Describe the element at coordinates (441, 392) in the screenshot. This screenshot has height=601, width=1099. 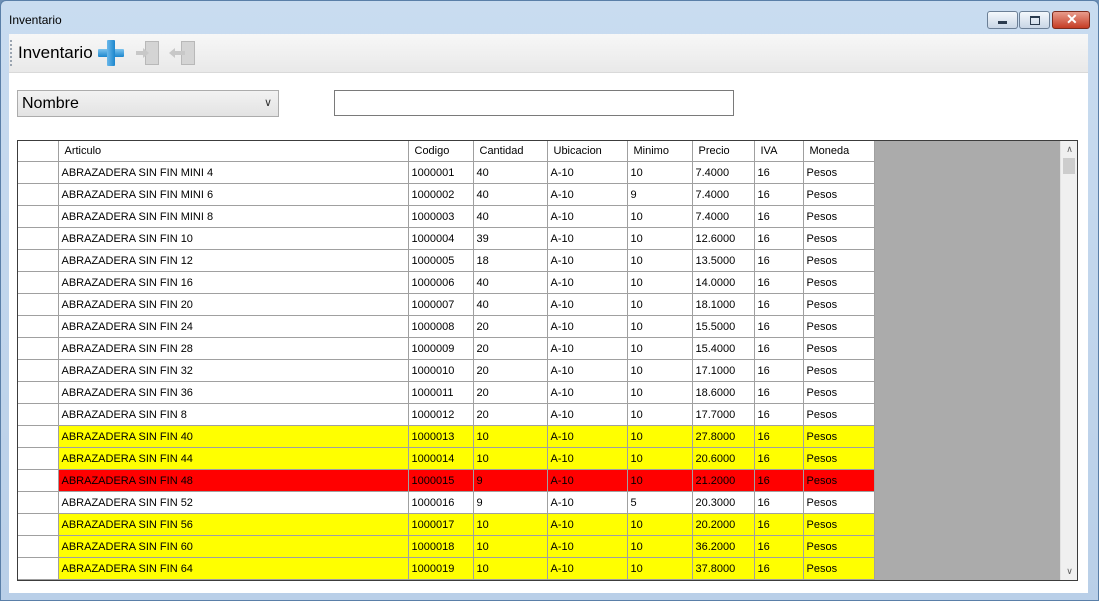
I see `table-cell: 1000011` at that location.